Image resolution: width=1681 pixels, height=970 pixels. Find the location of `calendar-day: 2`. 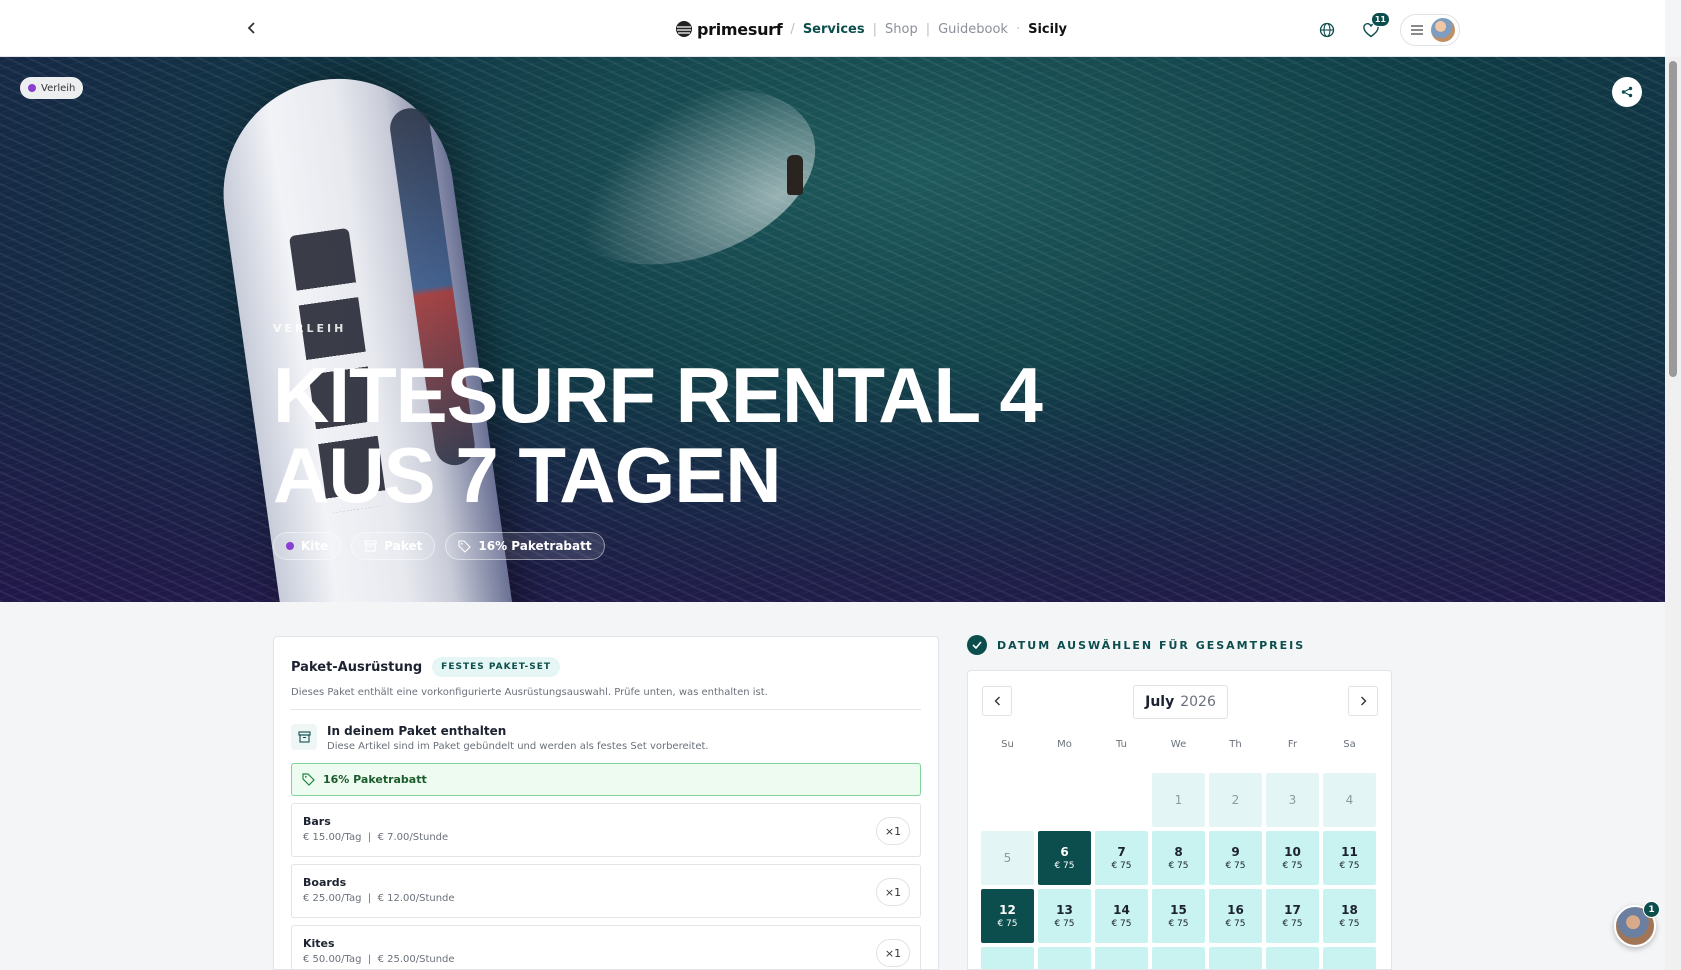

calendar-day: 2 is located at coordinates (1235, 800).